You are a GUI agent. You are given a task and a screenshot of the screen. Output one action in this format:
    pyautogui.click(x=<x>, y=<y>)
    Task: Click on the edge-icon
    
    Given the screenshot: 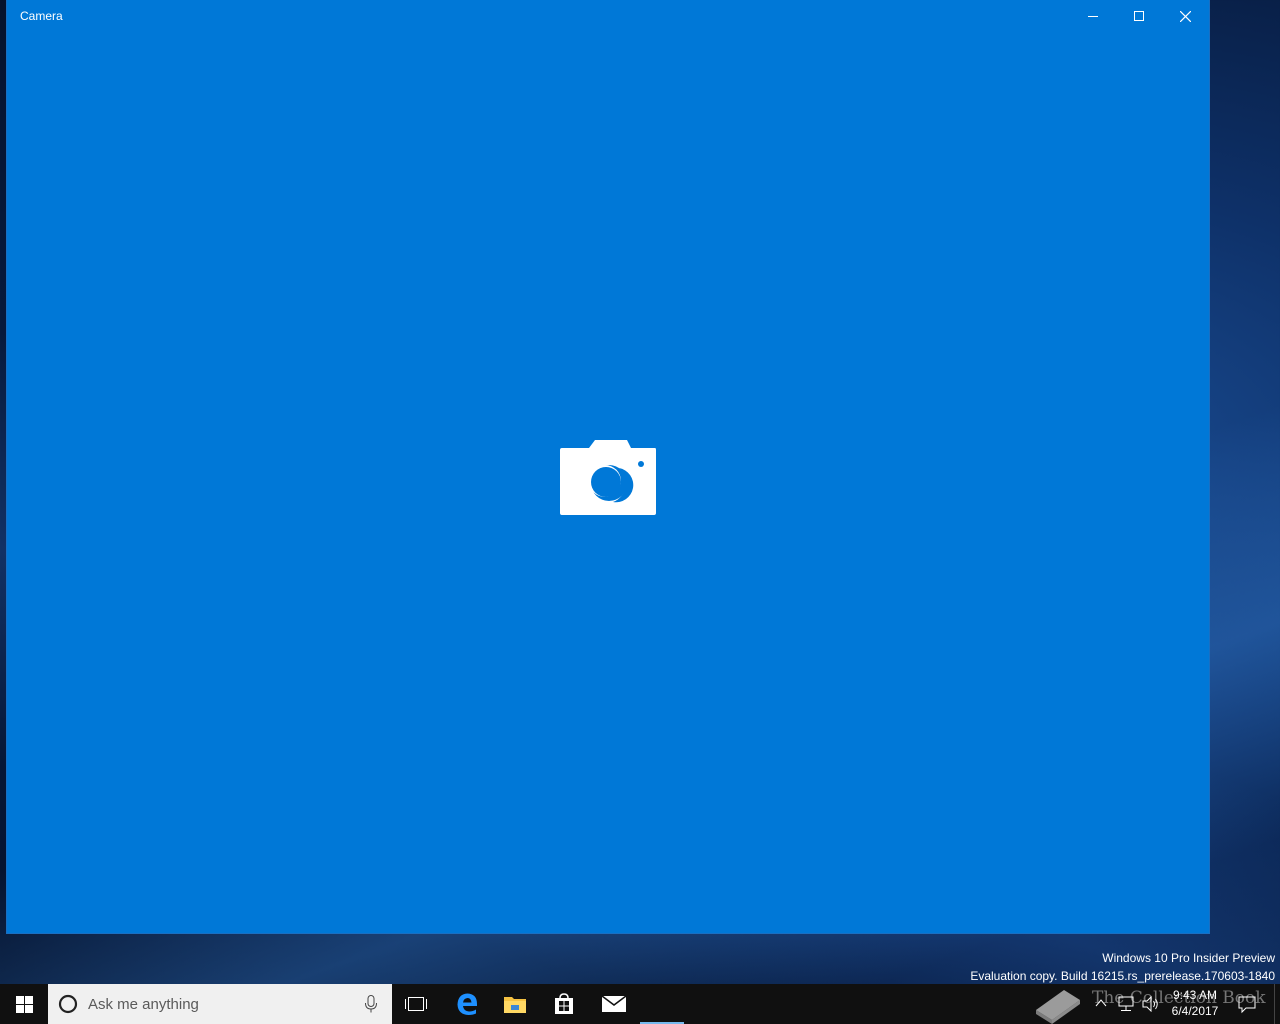 What is the action you would take?
    pyautogui.click(x=467, y=1004)
    